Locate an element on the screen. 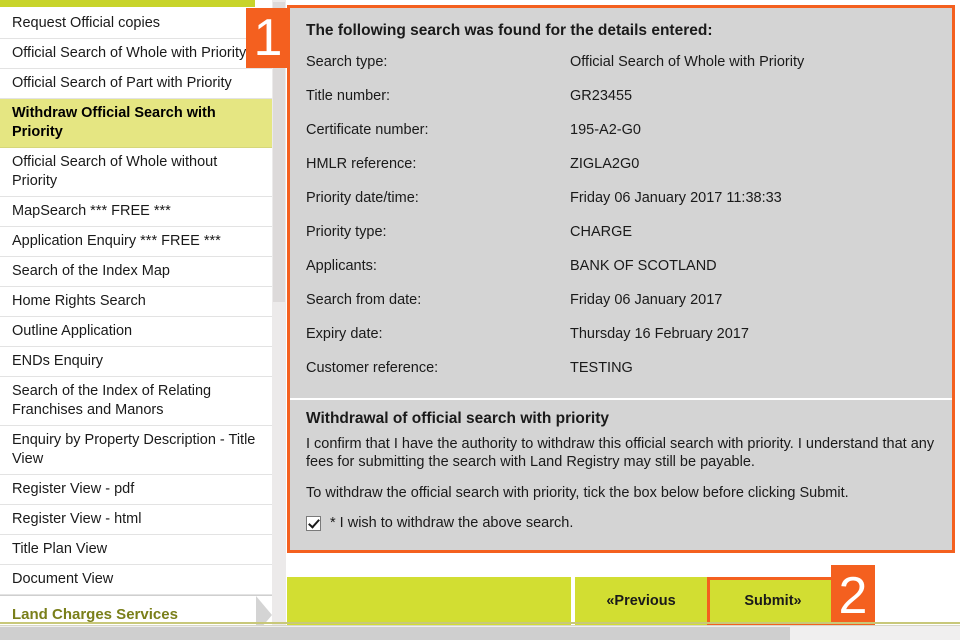 This screenshot has height=640, width=960. detail-label: HMLR reference: is located at coordinates (361, 164).